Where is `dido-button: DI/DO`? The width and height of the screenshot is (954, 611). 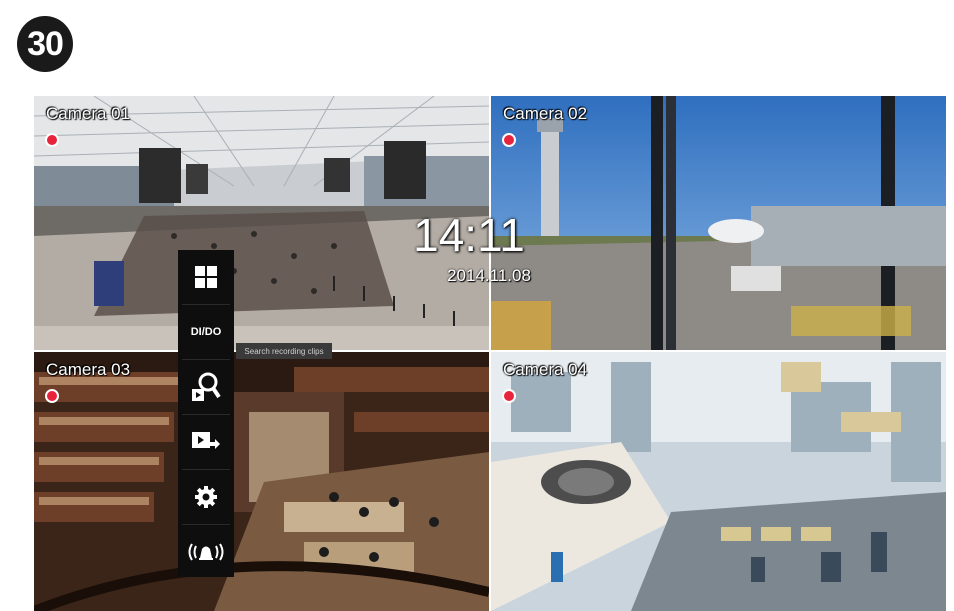 dido-button: DI/DO is located at coordinates (206, 332).